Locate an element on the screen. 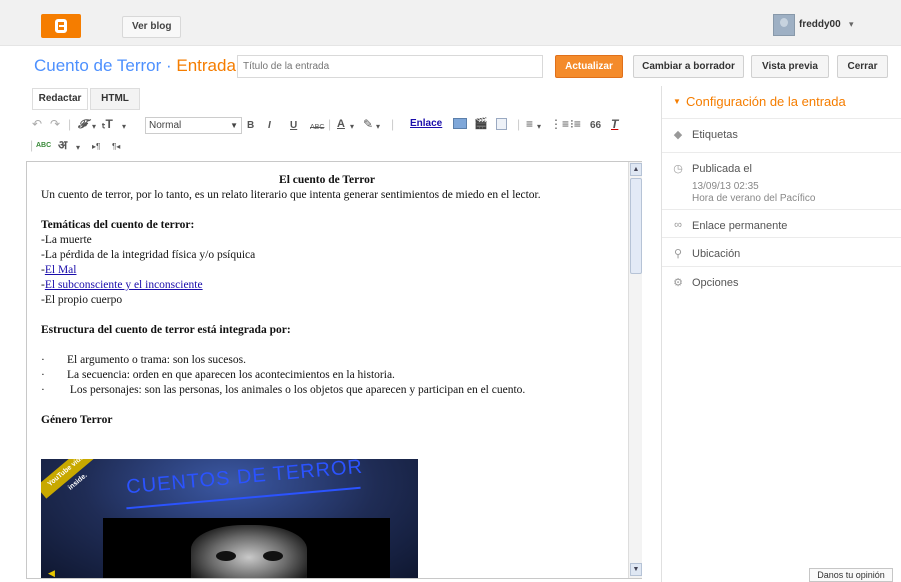 The width and height of the screenshot is (901, 582). speaker-icon: ◀ is located at coordinates (51, 573).